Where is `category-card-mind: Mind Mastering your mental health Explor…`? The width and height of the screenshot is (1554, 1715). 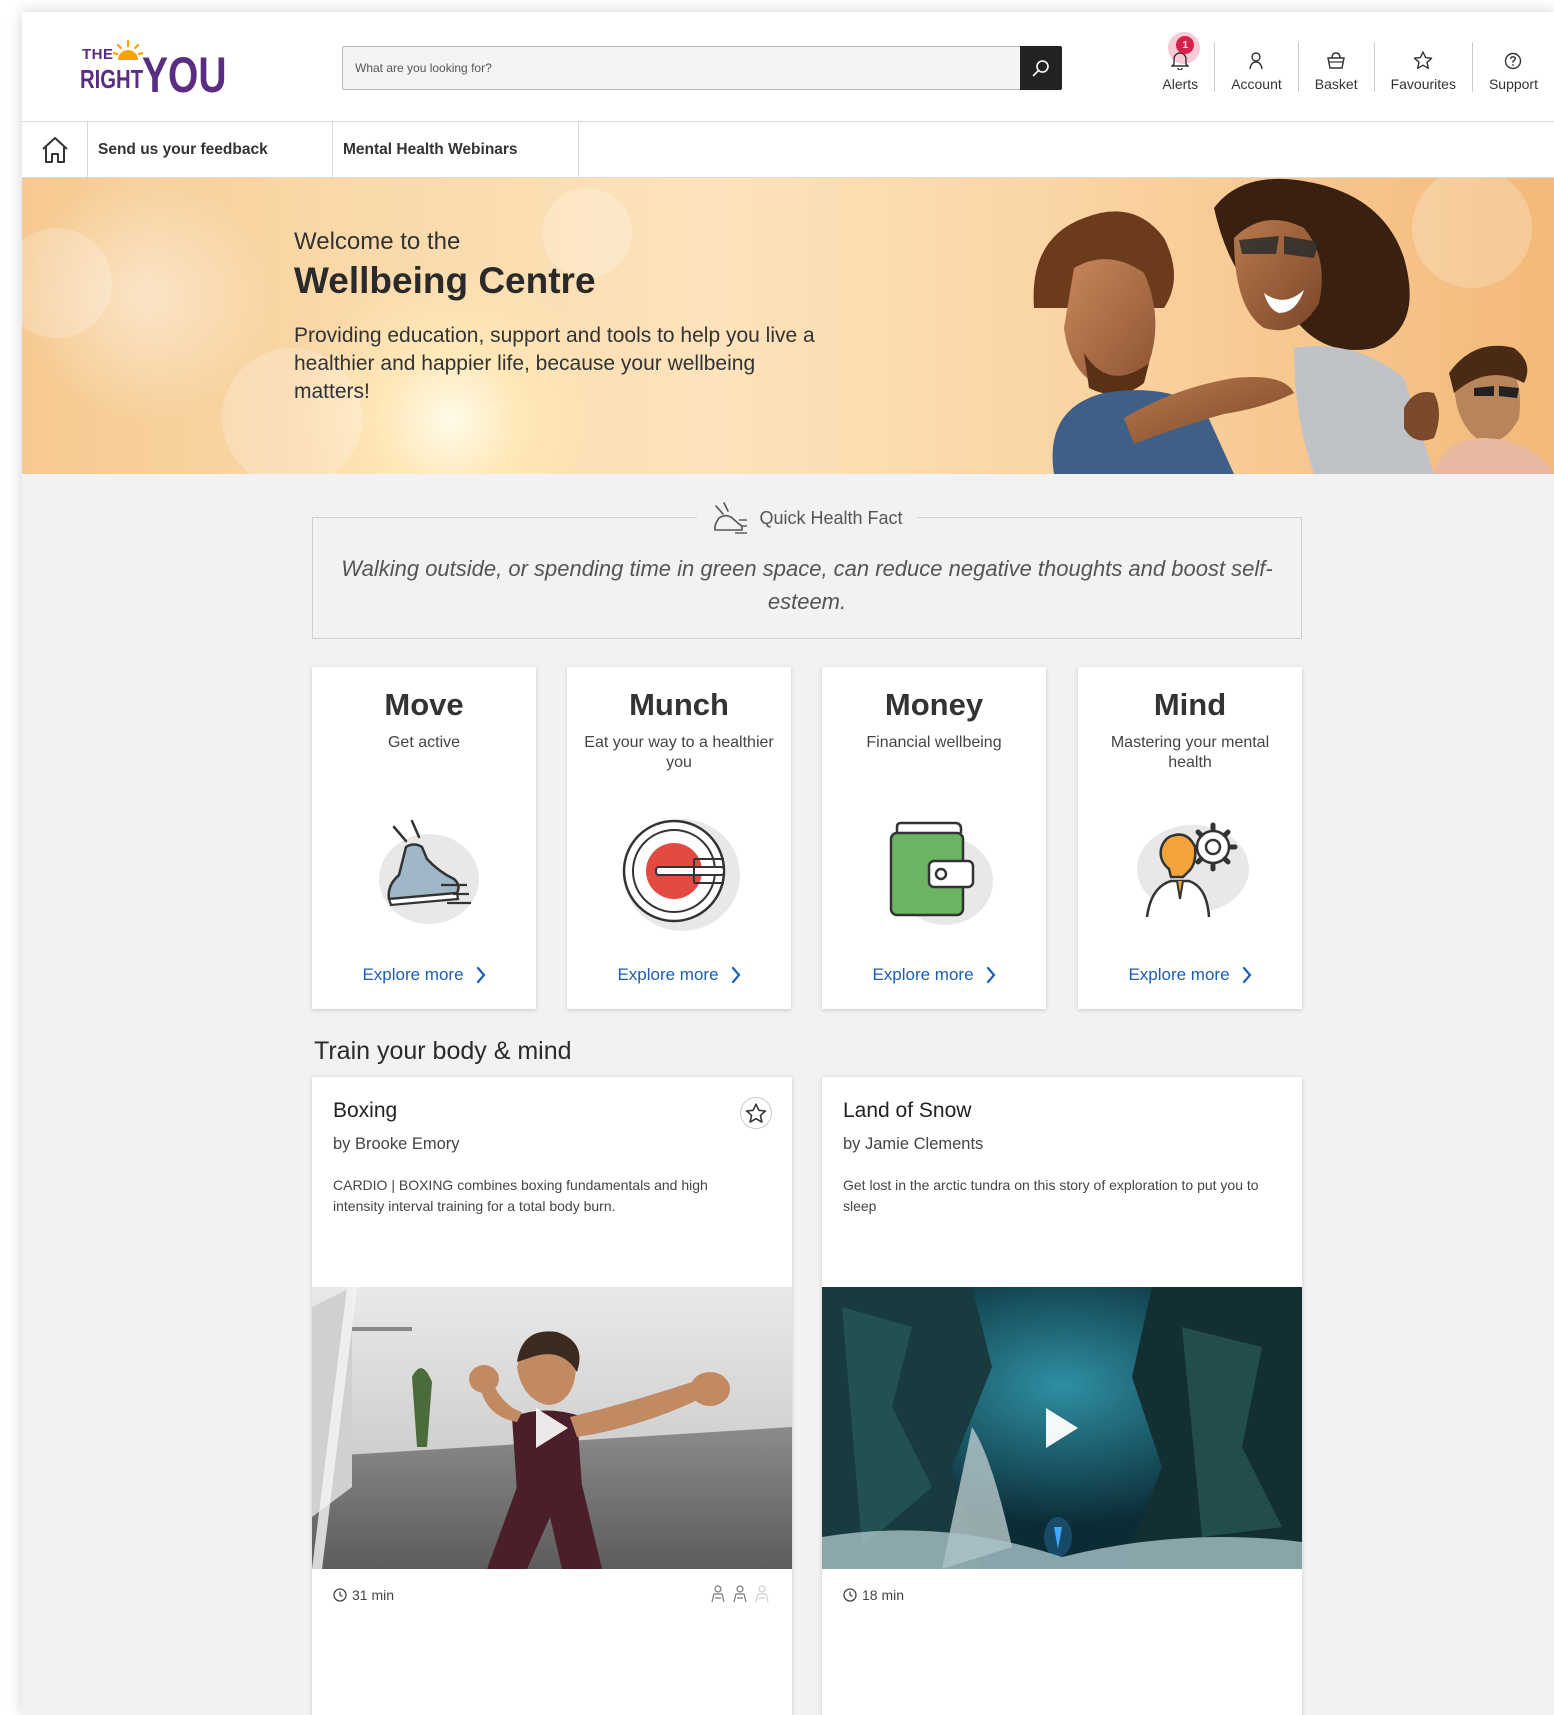 category-card-mind: Mind Mastering your mental health Explor… is located at coordinates (1190, 838).